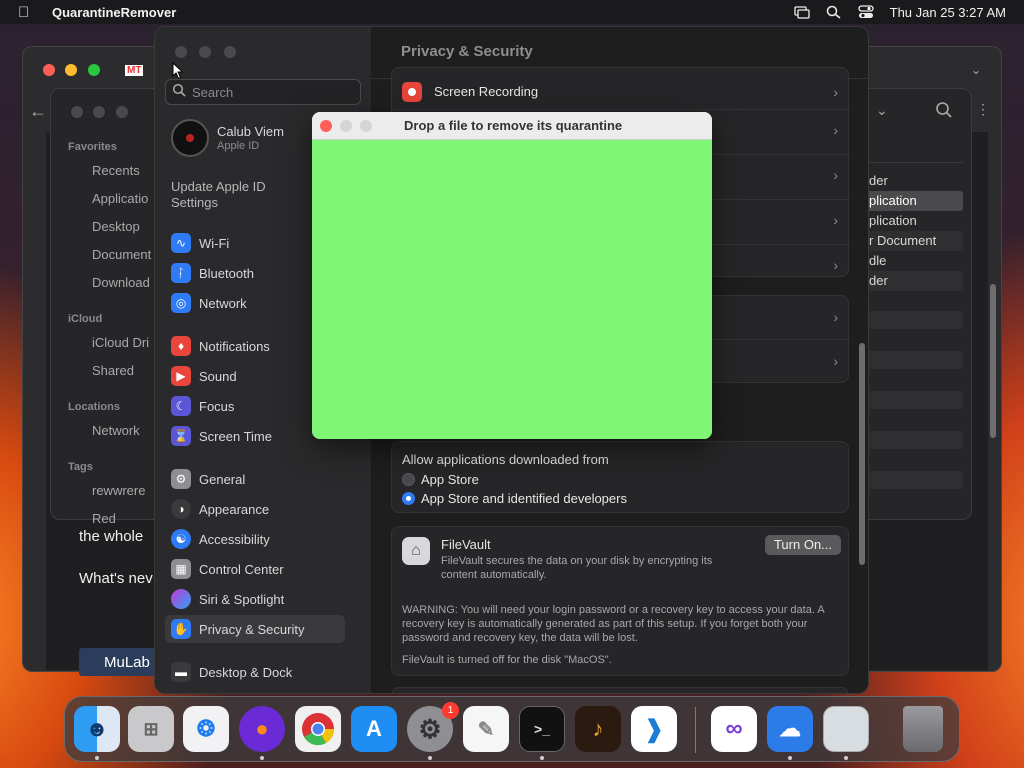 This screenshot has width=1024, height=768. What do you see at coordinates (923, 729) in the screenshot?
I see `trash-icon` at bounding box center [923, 729].